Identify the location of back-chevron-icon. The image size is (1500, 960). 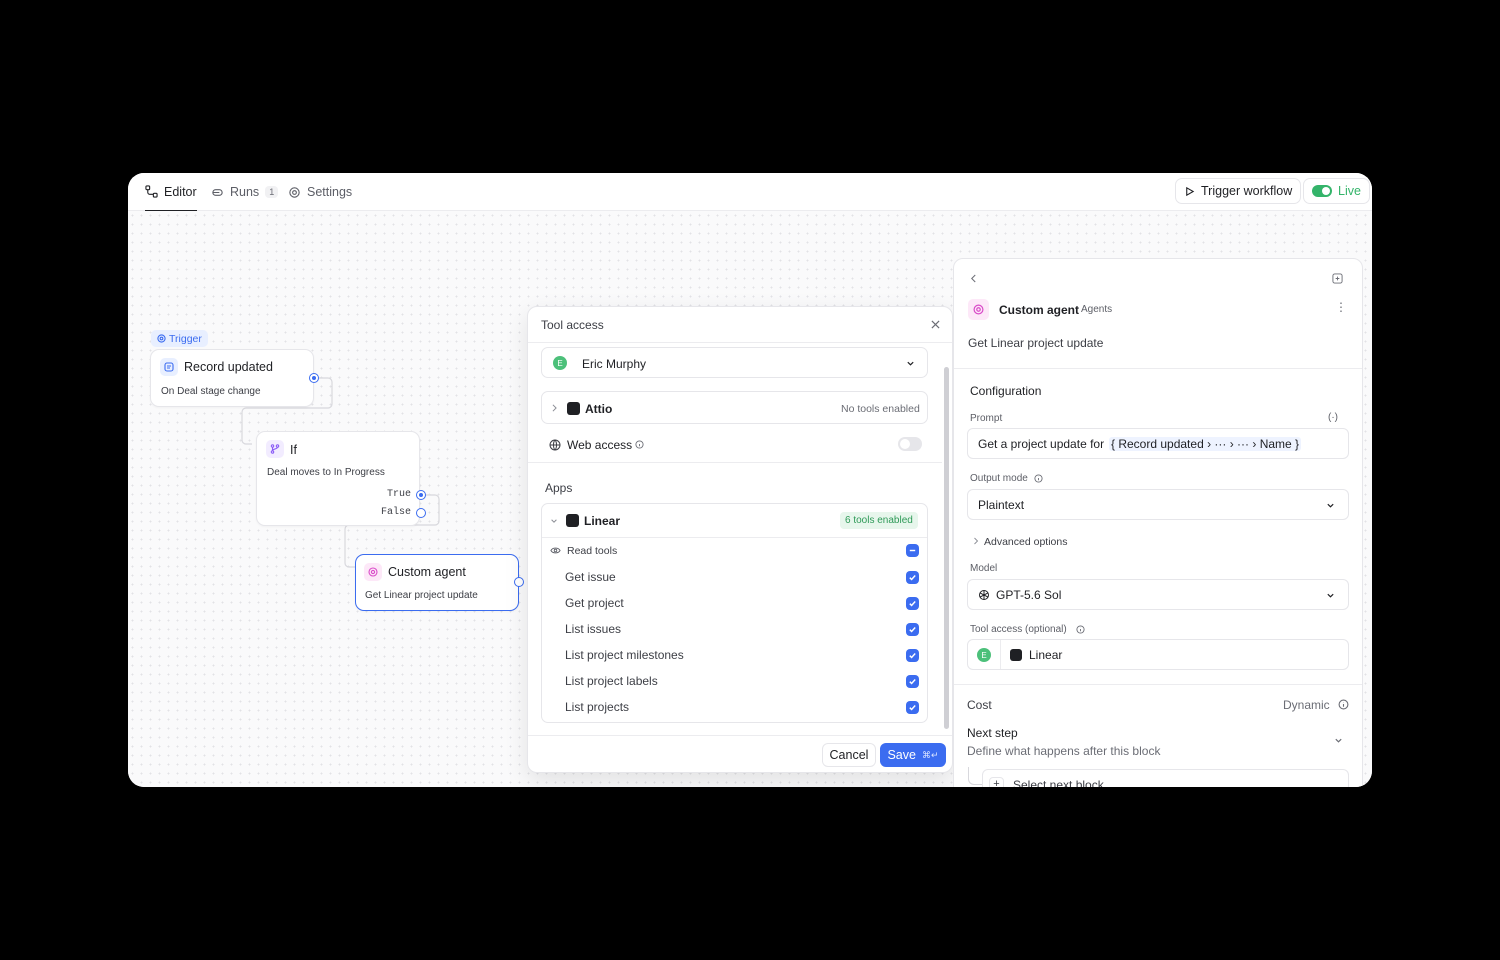
(973, 278).